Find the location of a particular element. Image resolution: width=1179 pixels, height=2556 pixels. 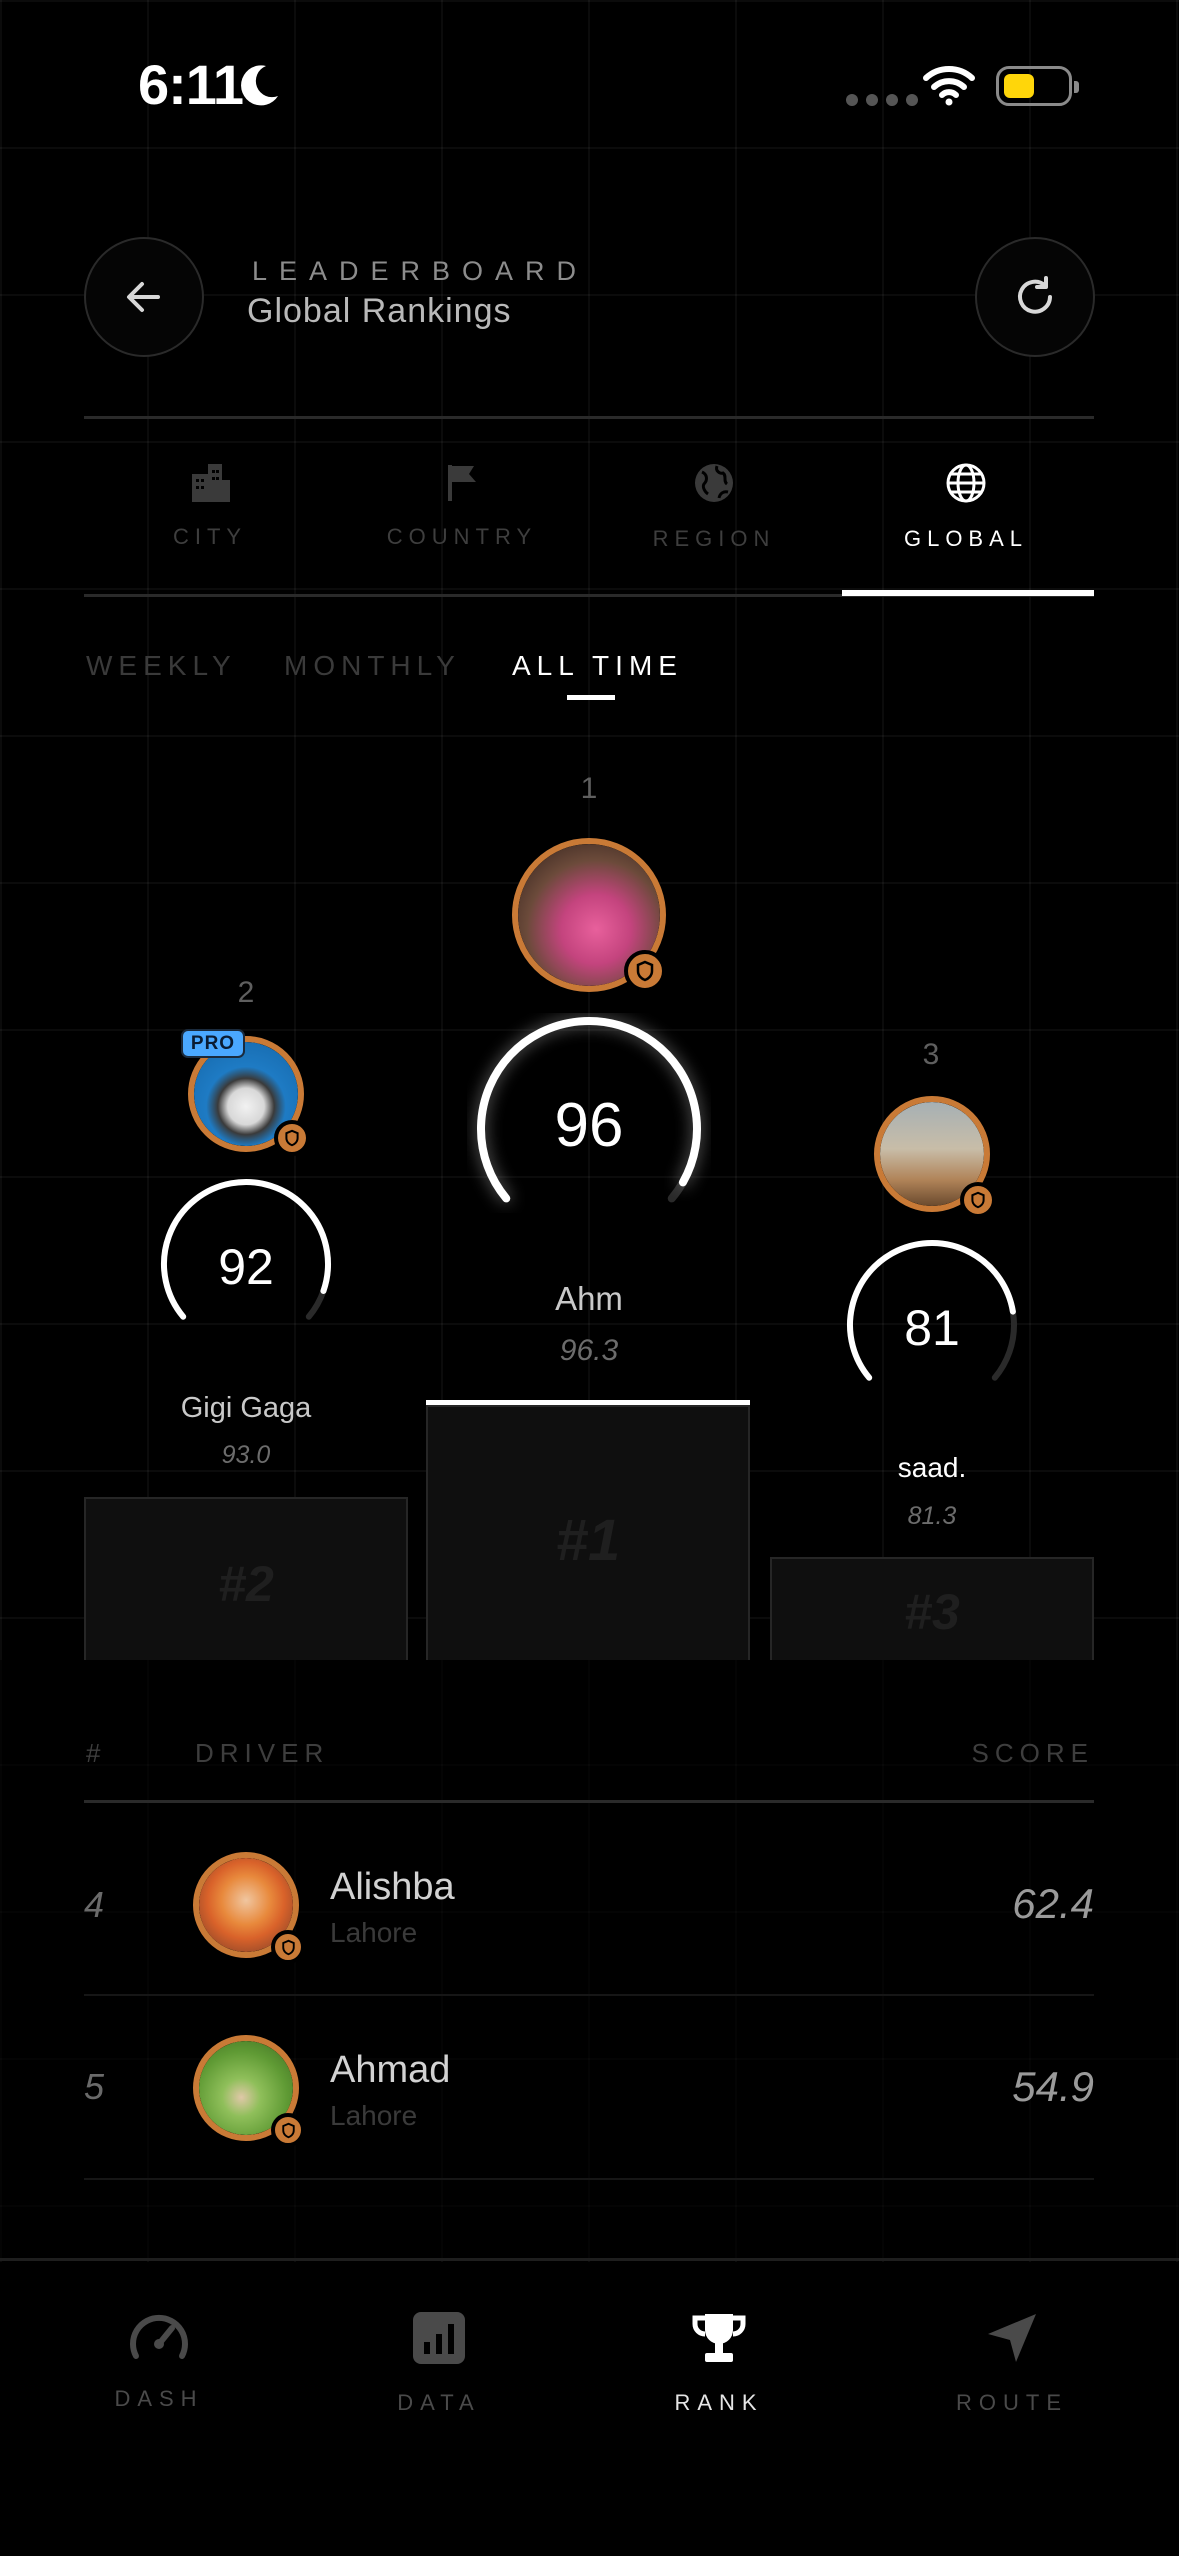

podium-block-second-label: #2 is located at coordinates (246, 1584).